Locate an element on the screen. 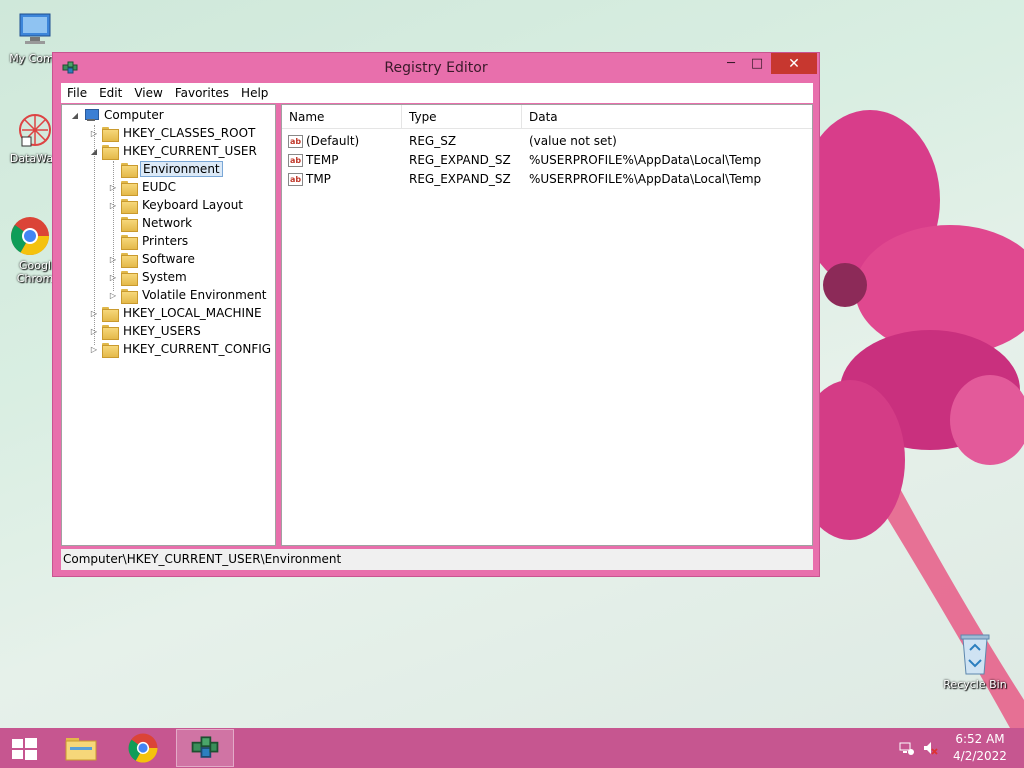  maximize-button: □ is located at coordinates (757, 63).